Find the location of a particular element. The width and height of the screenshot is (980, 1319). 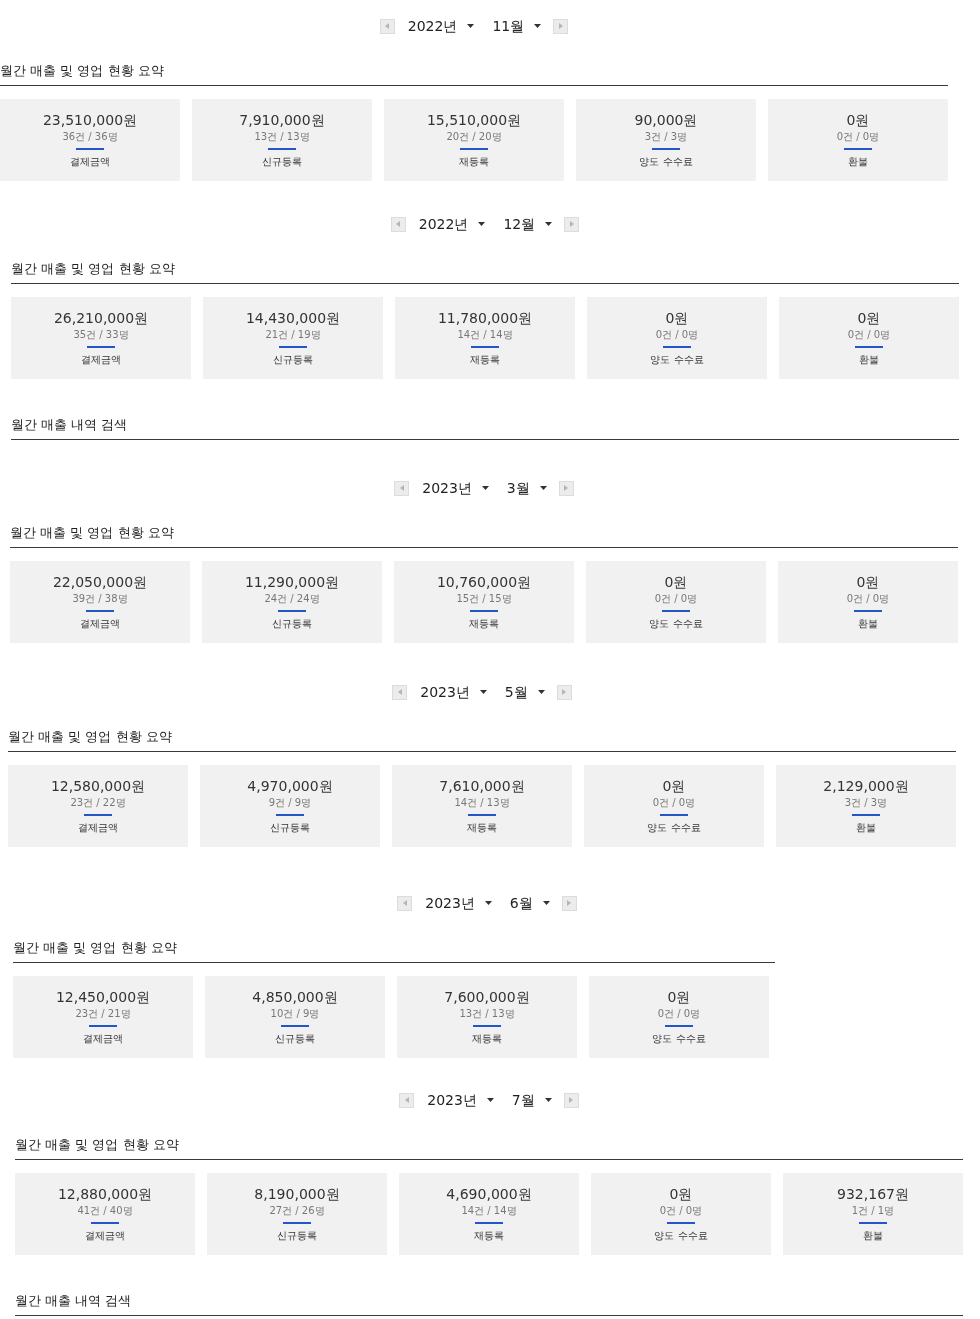

amount-text: 15,510,000원 is located at coordinates (474, 120).